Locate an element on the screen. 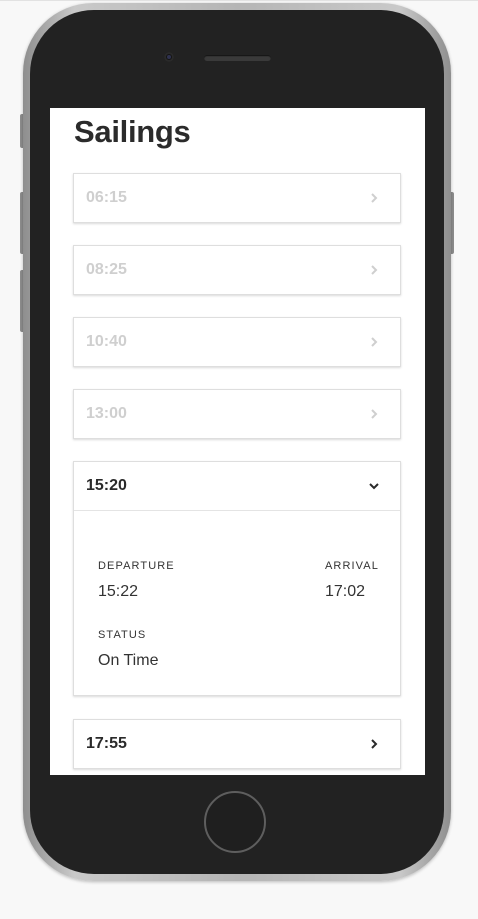 The height and width of the screenshot is (919, 478). sailing-header: 13:00 is located at coordinates (237, 414).